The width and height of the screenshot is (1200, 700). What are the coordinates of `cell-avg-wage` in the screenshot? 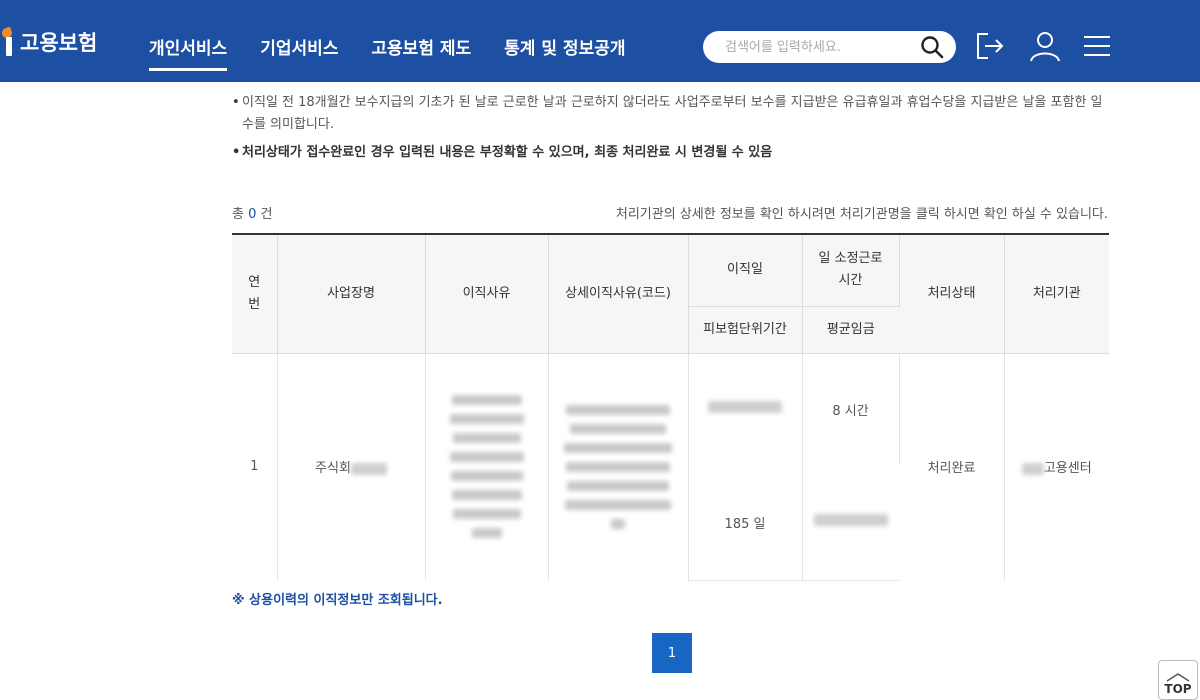 It's located at (850, 523).